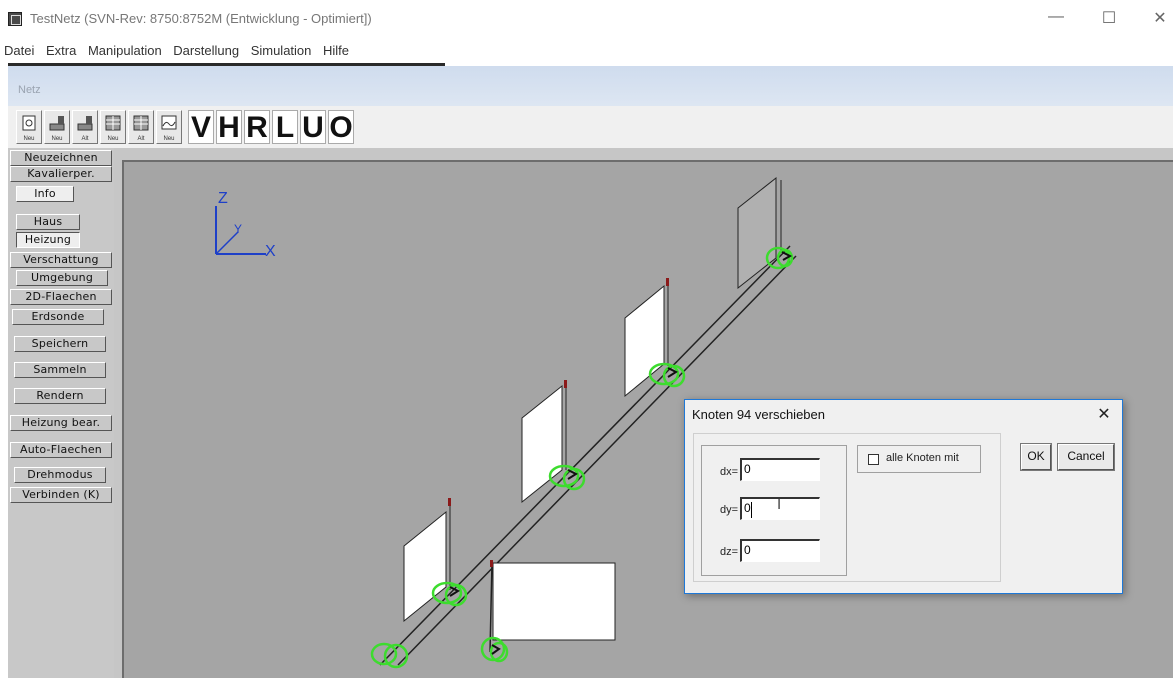  I want to click on new-wall-label: Neu, so click(57, 139).